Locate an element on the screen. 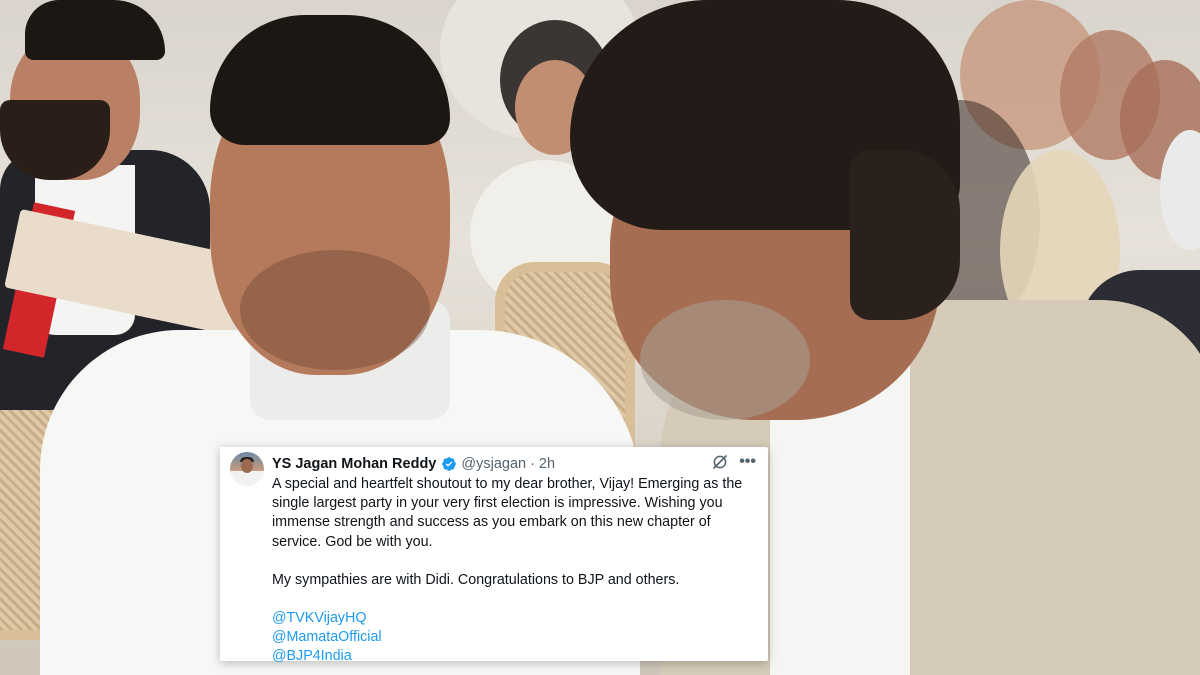 This screenshot has width=1200, height=675. author-avatar is located at coordinates (247, 469).